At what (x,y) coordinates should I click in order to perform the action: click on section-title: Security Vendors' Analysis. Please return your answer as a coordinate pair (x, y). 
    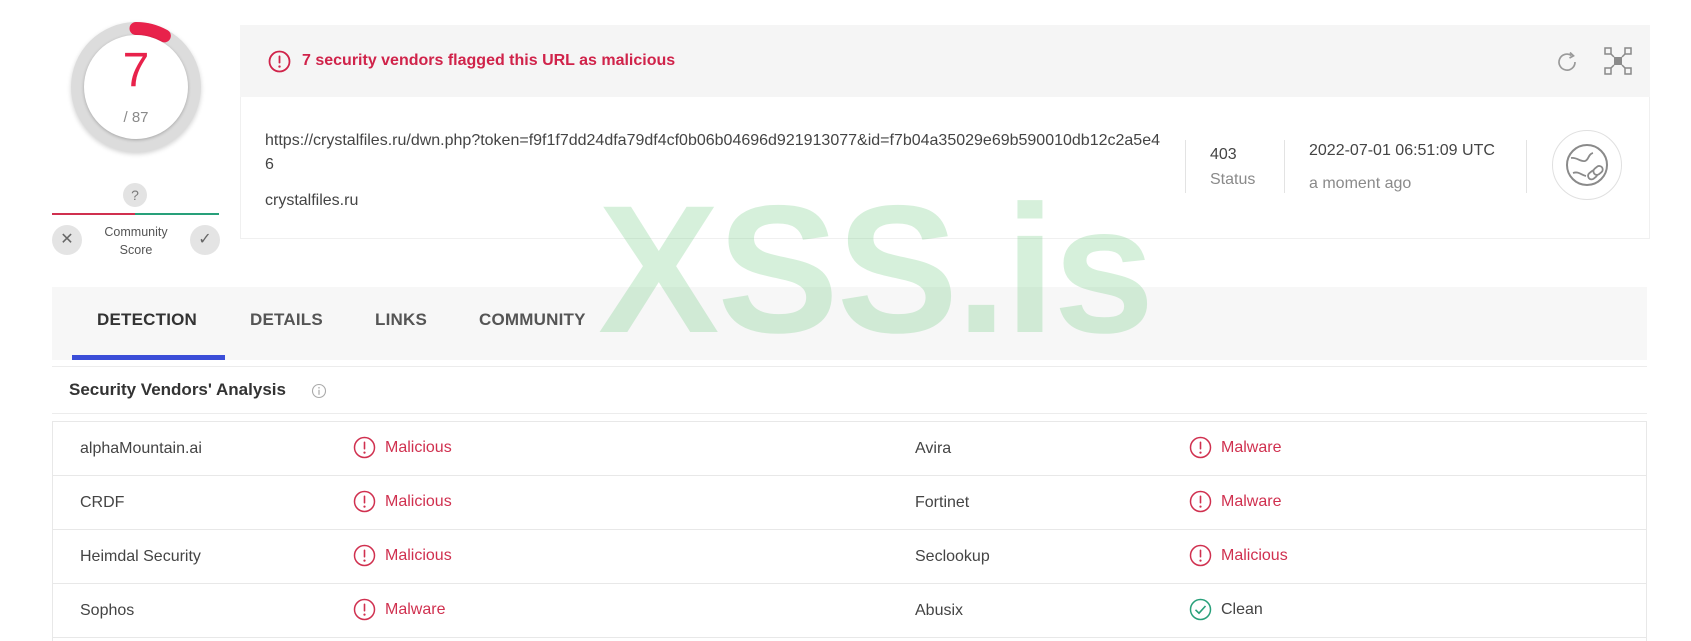
    Looking at the image, I should click on (177, 389).